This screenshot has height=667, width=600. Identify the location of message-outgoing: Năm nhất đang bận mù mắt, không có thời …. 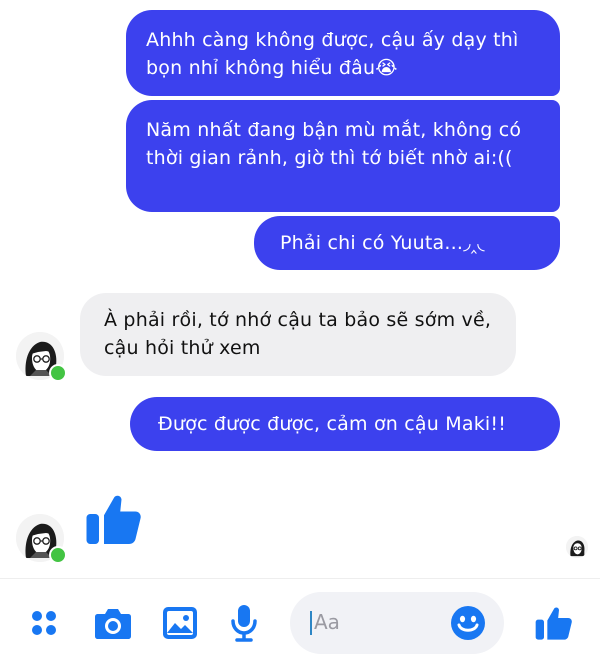
(343, 156).